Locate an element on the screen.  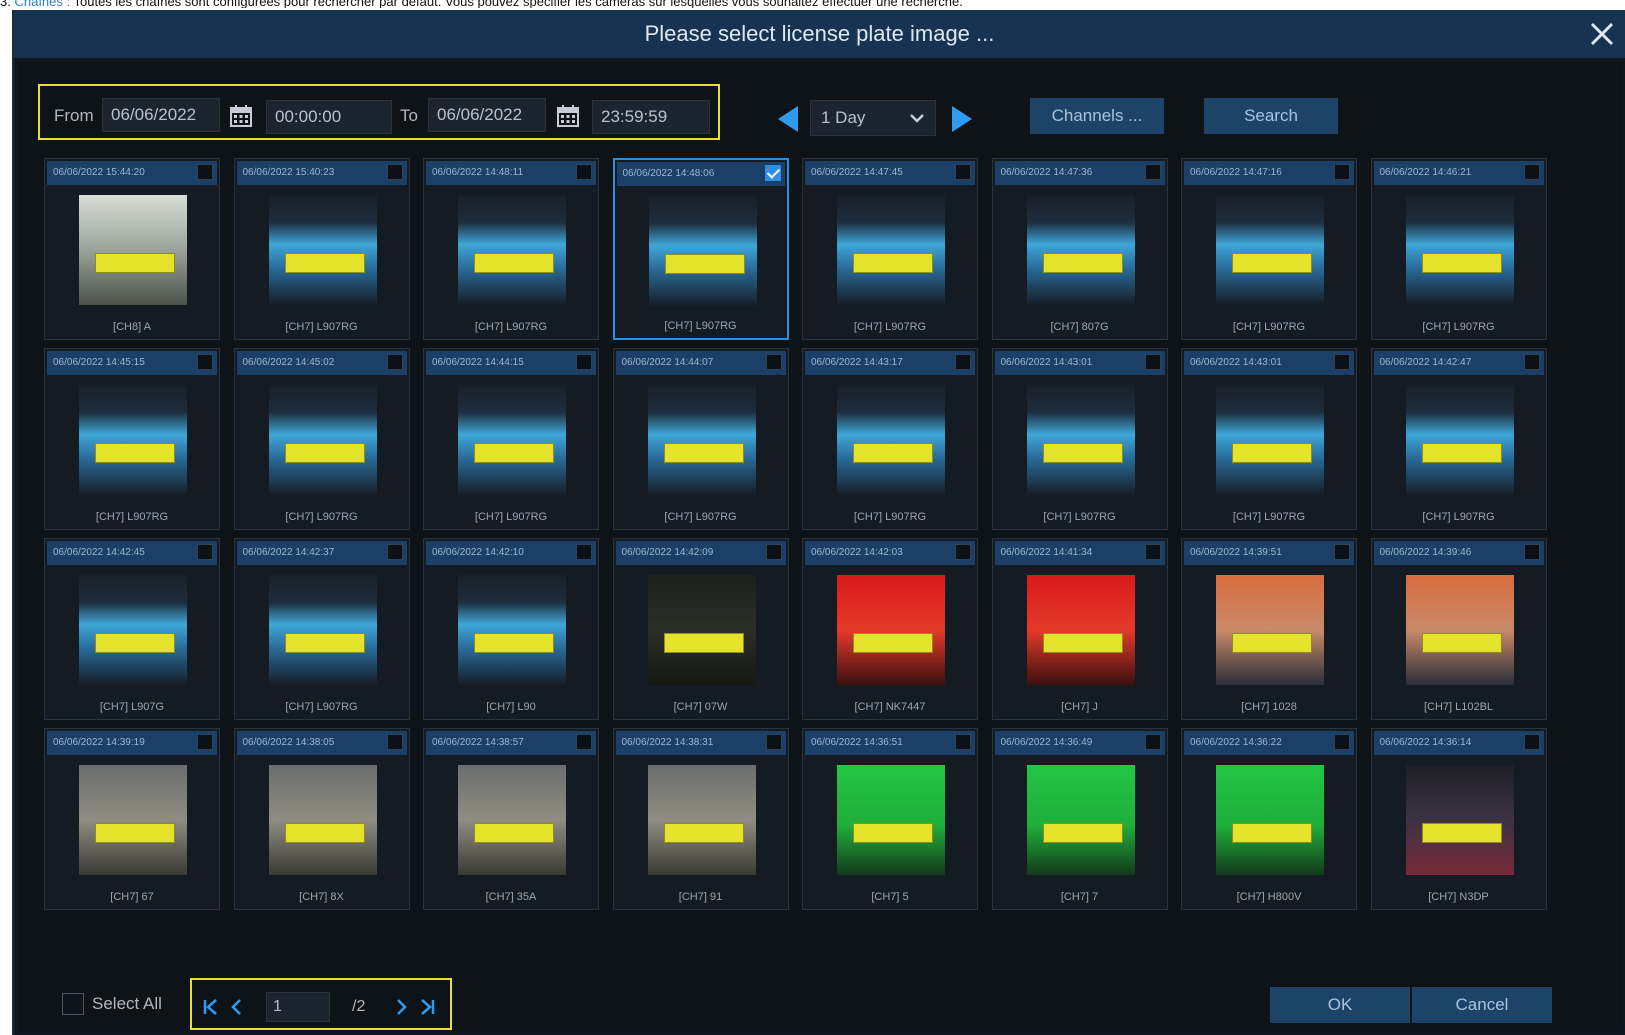
image-card: 06/06/2022 14:39:46 [CH7] L102BL is located at coordinates (1458, 629).